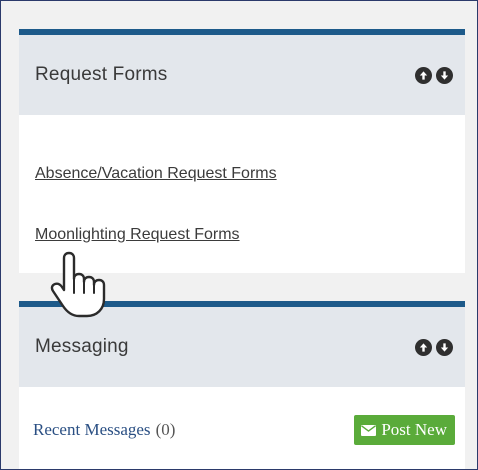 This screenshot has height=470, width=478. What do you see at coordinates (156, 174) in the screenshot?
I see `absence-vacation-request-forms-link: Absence/Vacation Request Forms` at bounding box center [156, 174].